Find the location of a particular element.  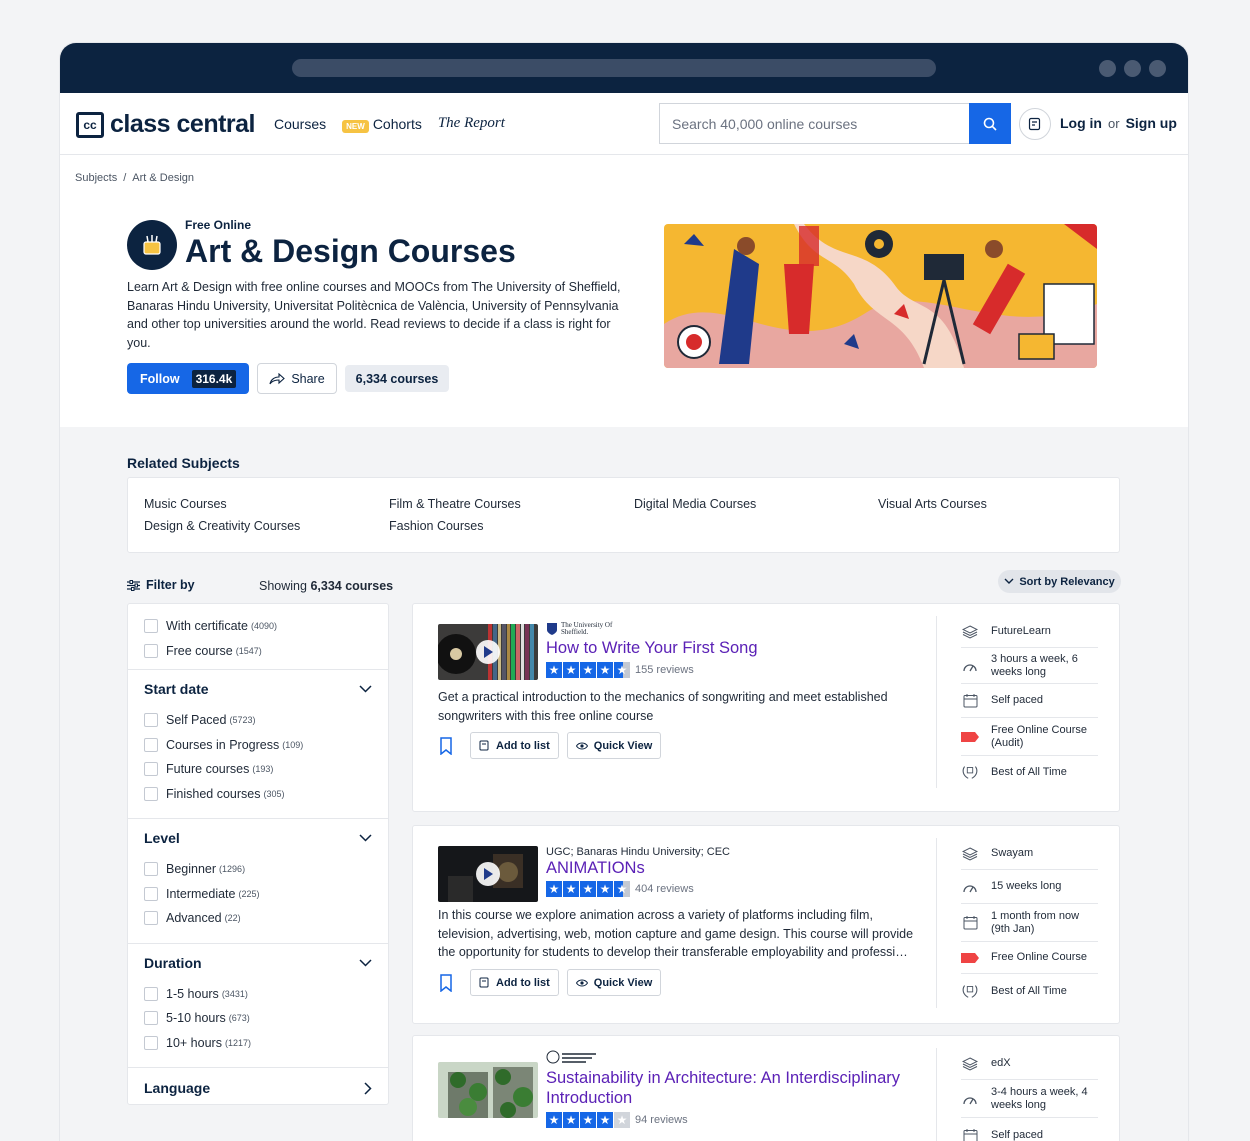

logo: cc class central is located at coordinates (166, 124).